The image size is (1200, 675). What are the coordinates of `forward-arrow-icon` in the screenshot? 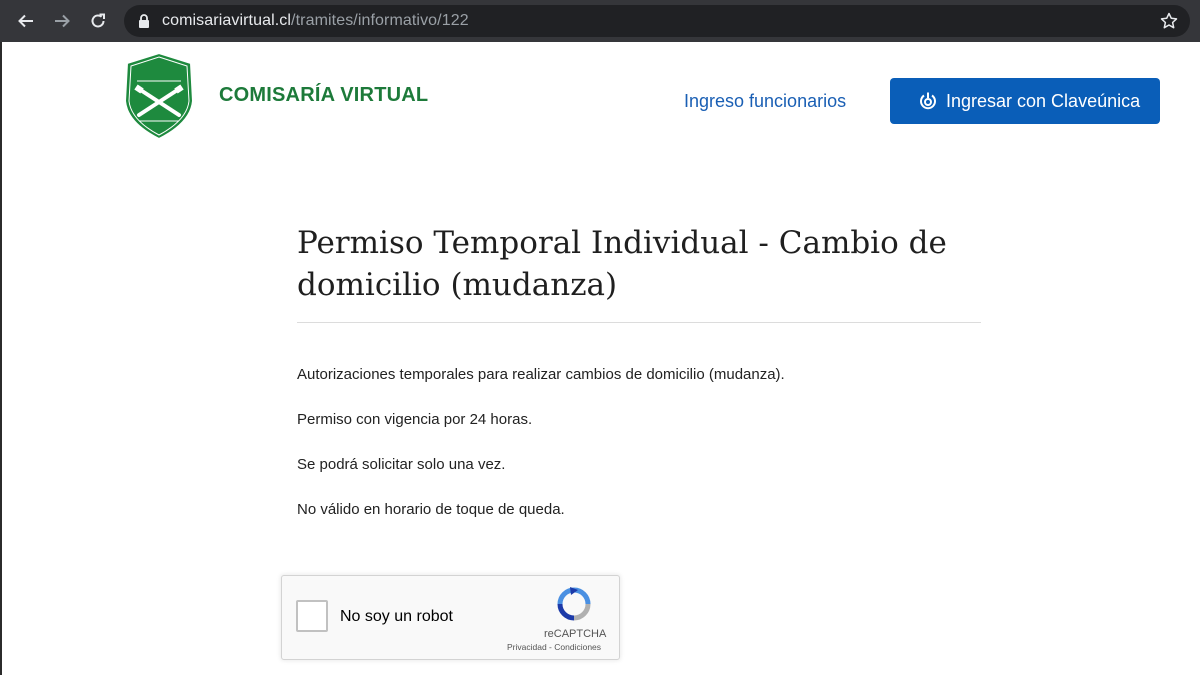 It's located at (62, 21).